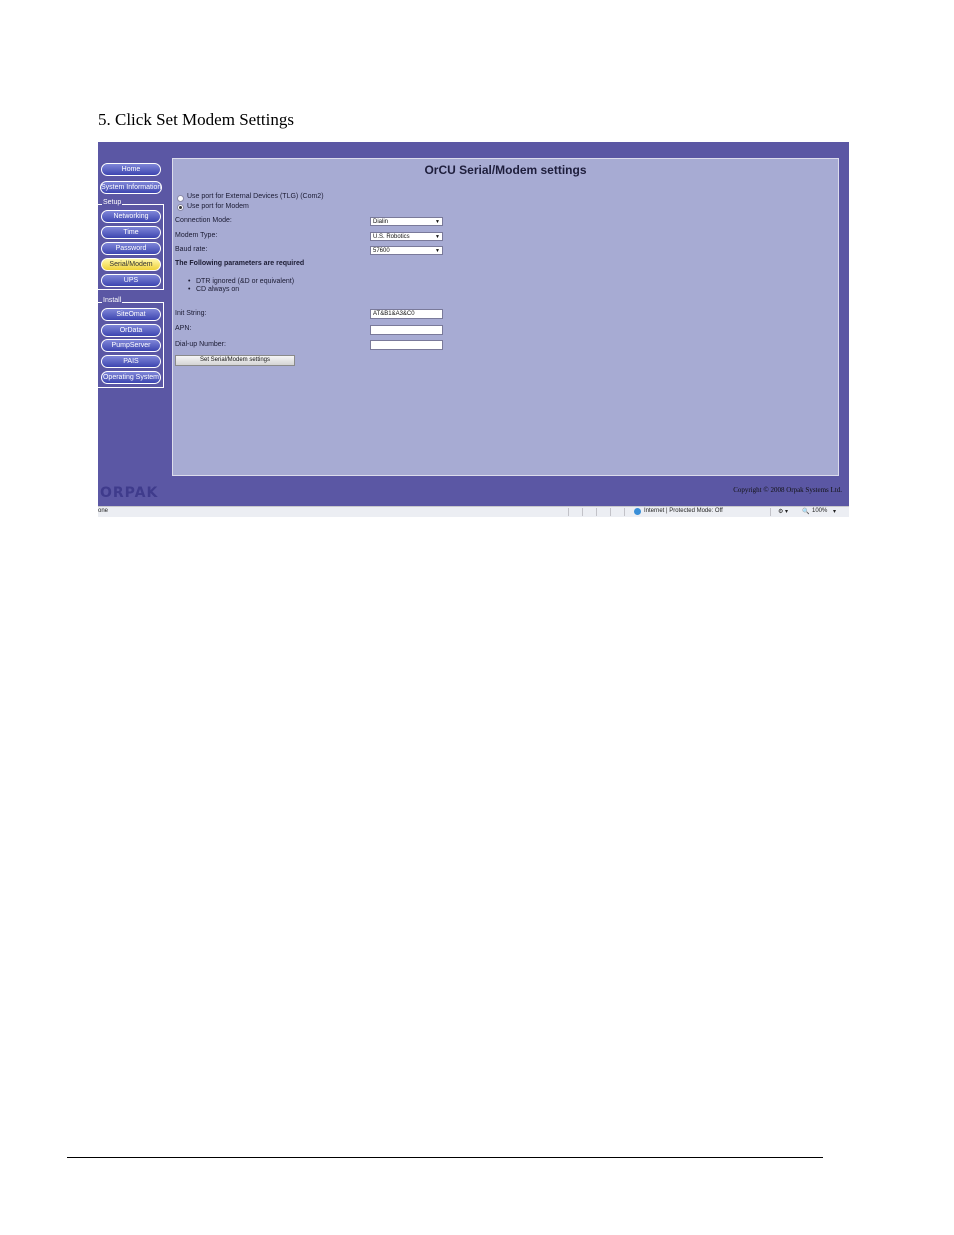 The width and height of the screenshot is (954, 1235). Describe the element at coordinates (183, 328) in the screenshot. I see `apn-label: APN:` at that location.